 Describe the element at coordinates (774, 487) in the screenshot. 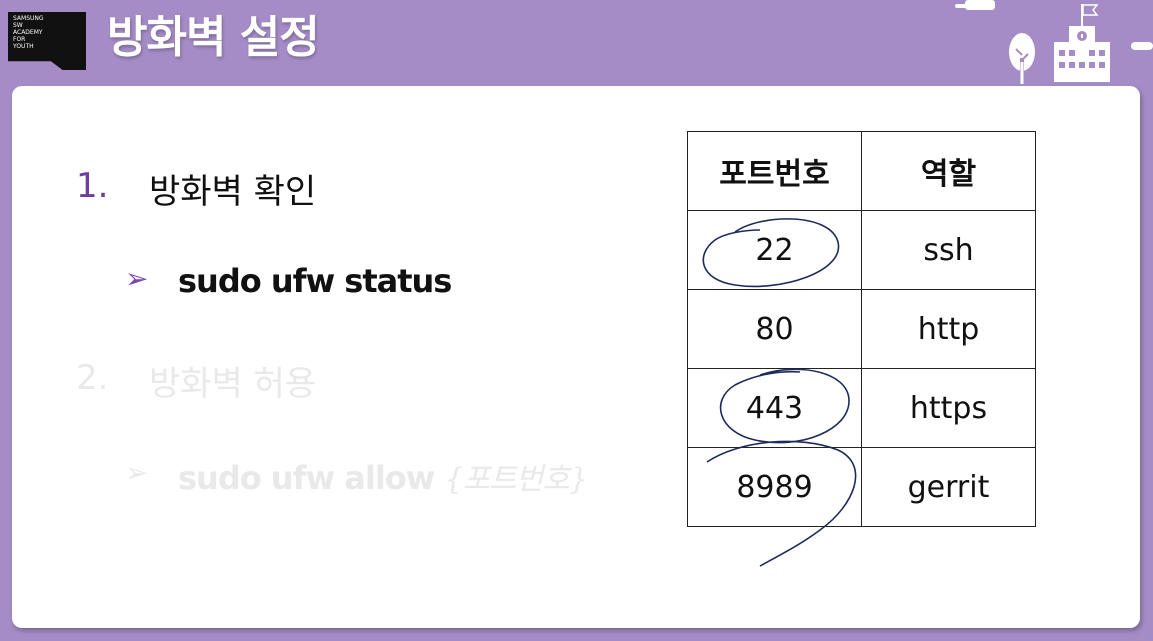

I see `port-cell: 8989` at that location.